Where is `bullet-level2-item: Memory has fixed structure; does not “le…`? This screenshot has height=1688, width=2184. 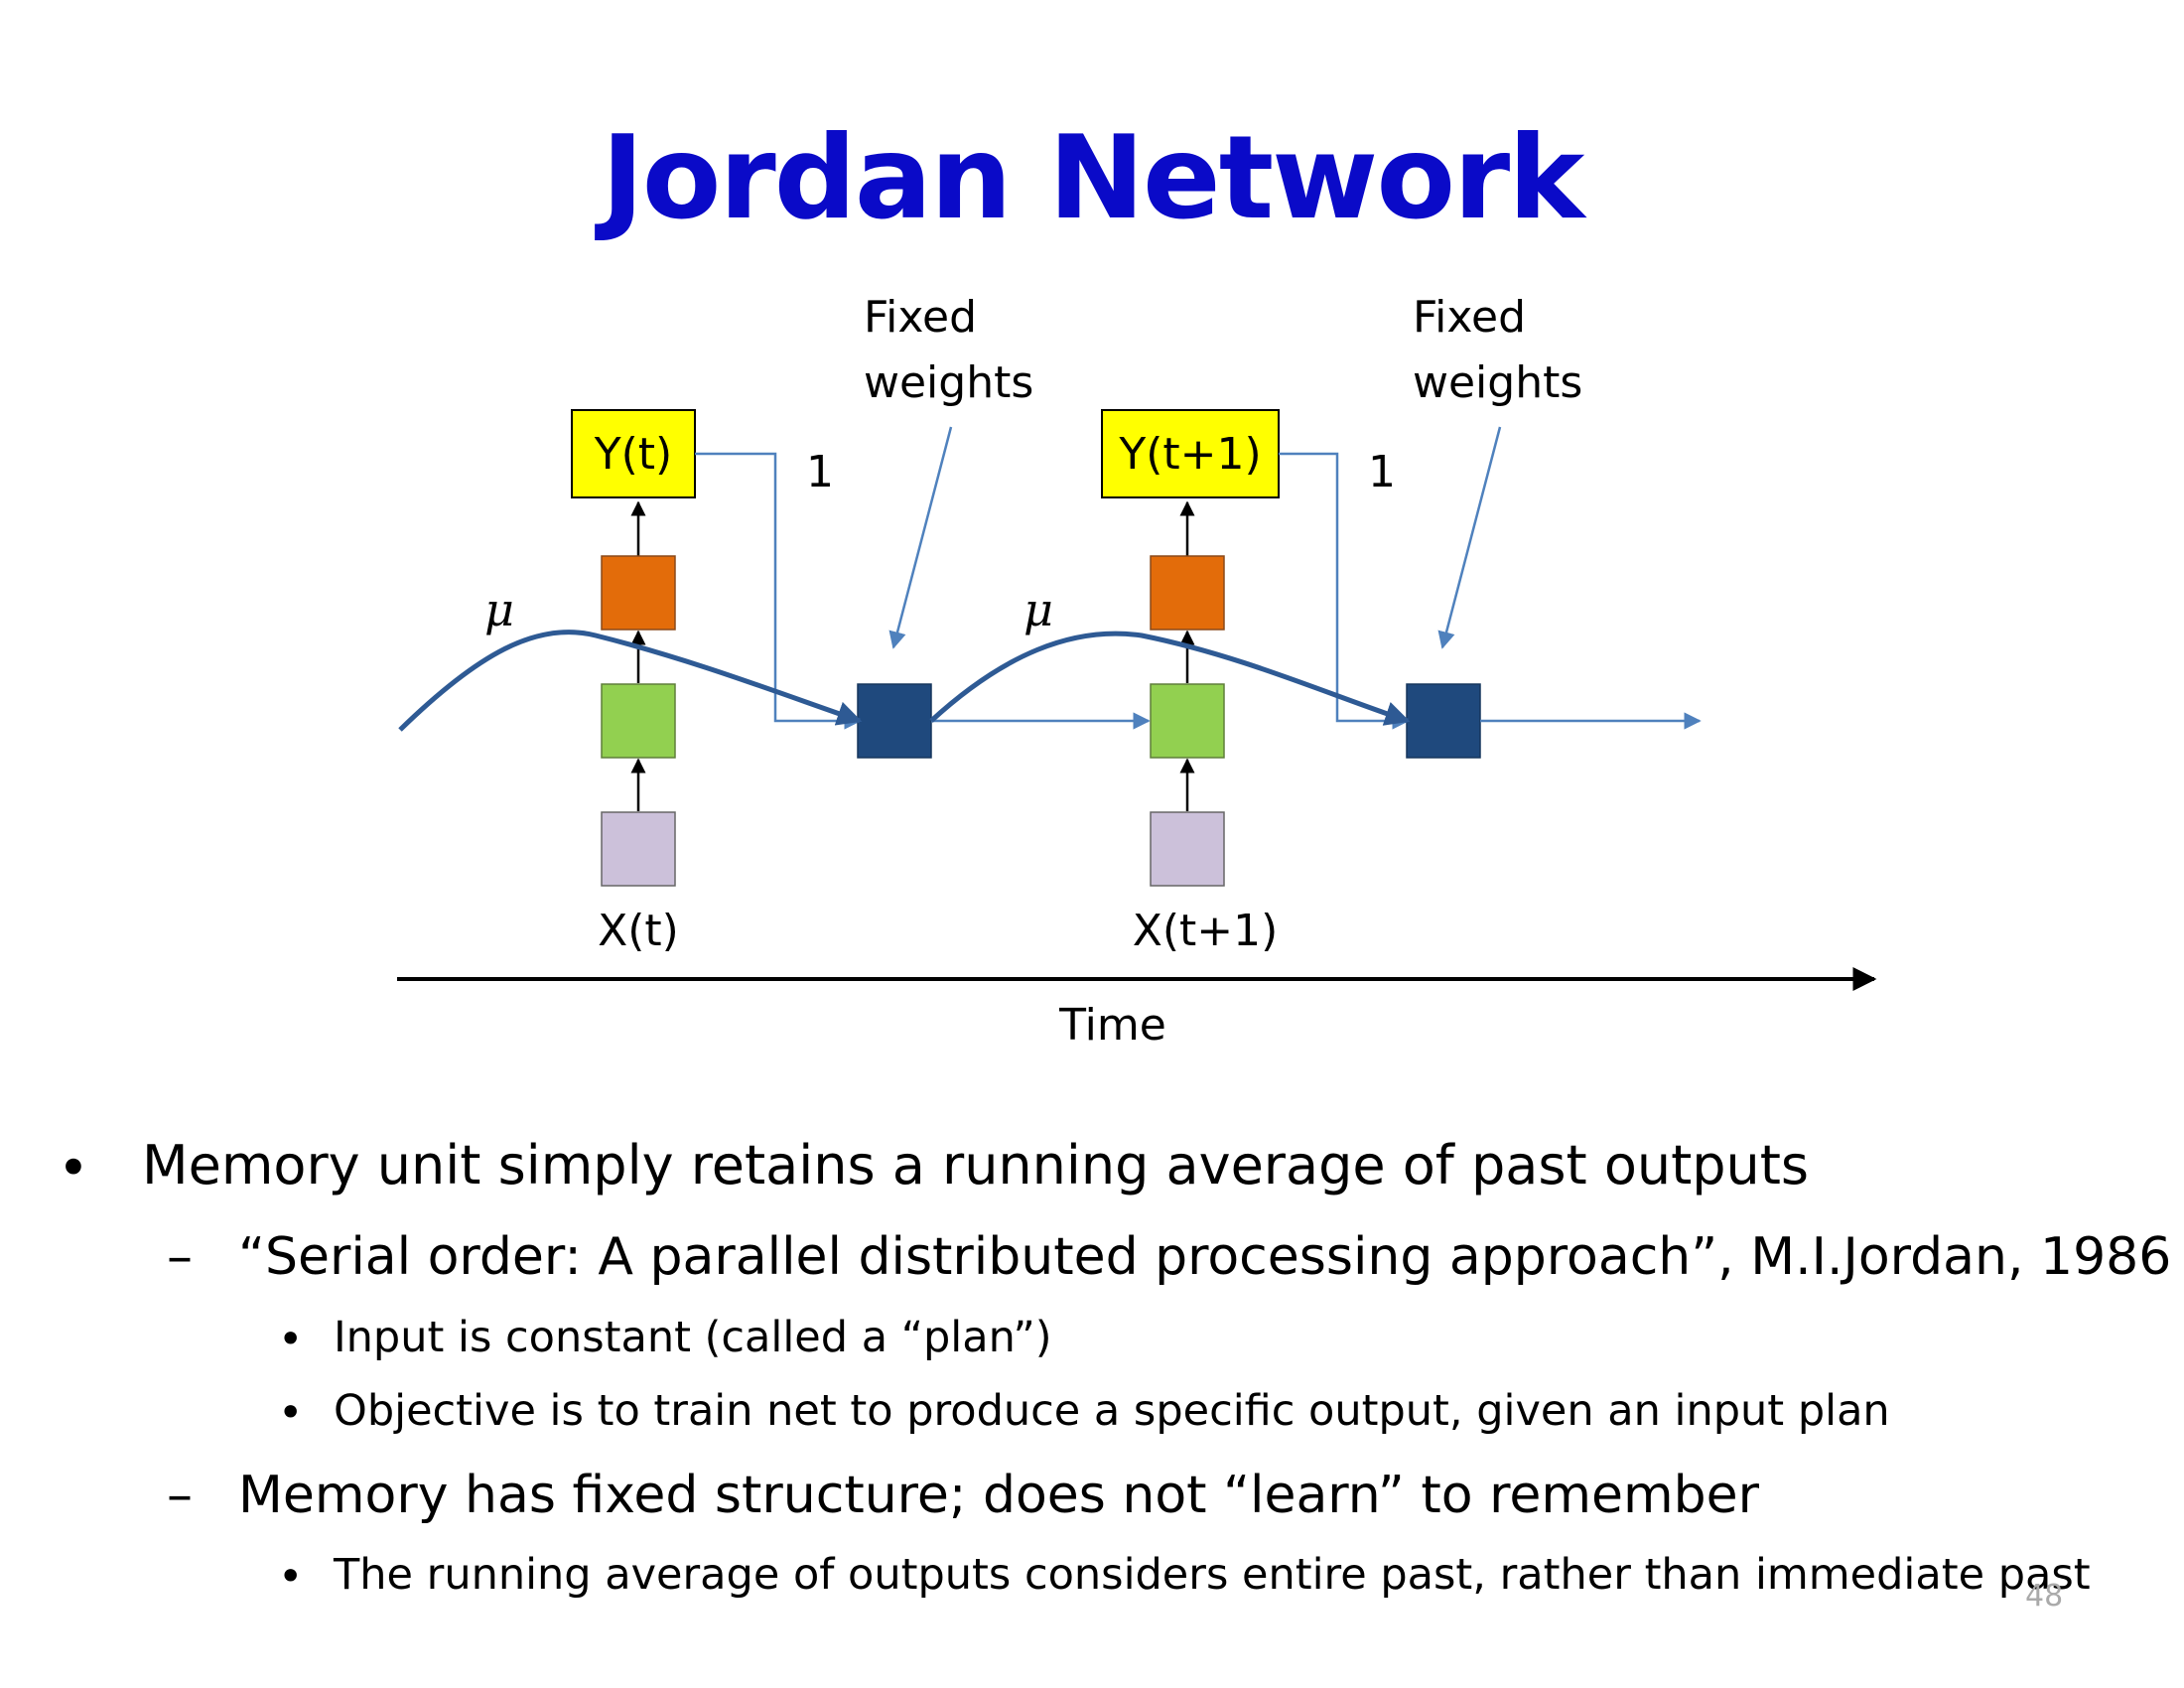 bullet-level2-item: Memory has fixed structure; does not “le… is located at coordinates (998, 1495).